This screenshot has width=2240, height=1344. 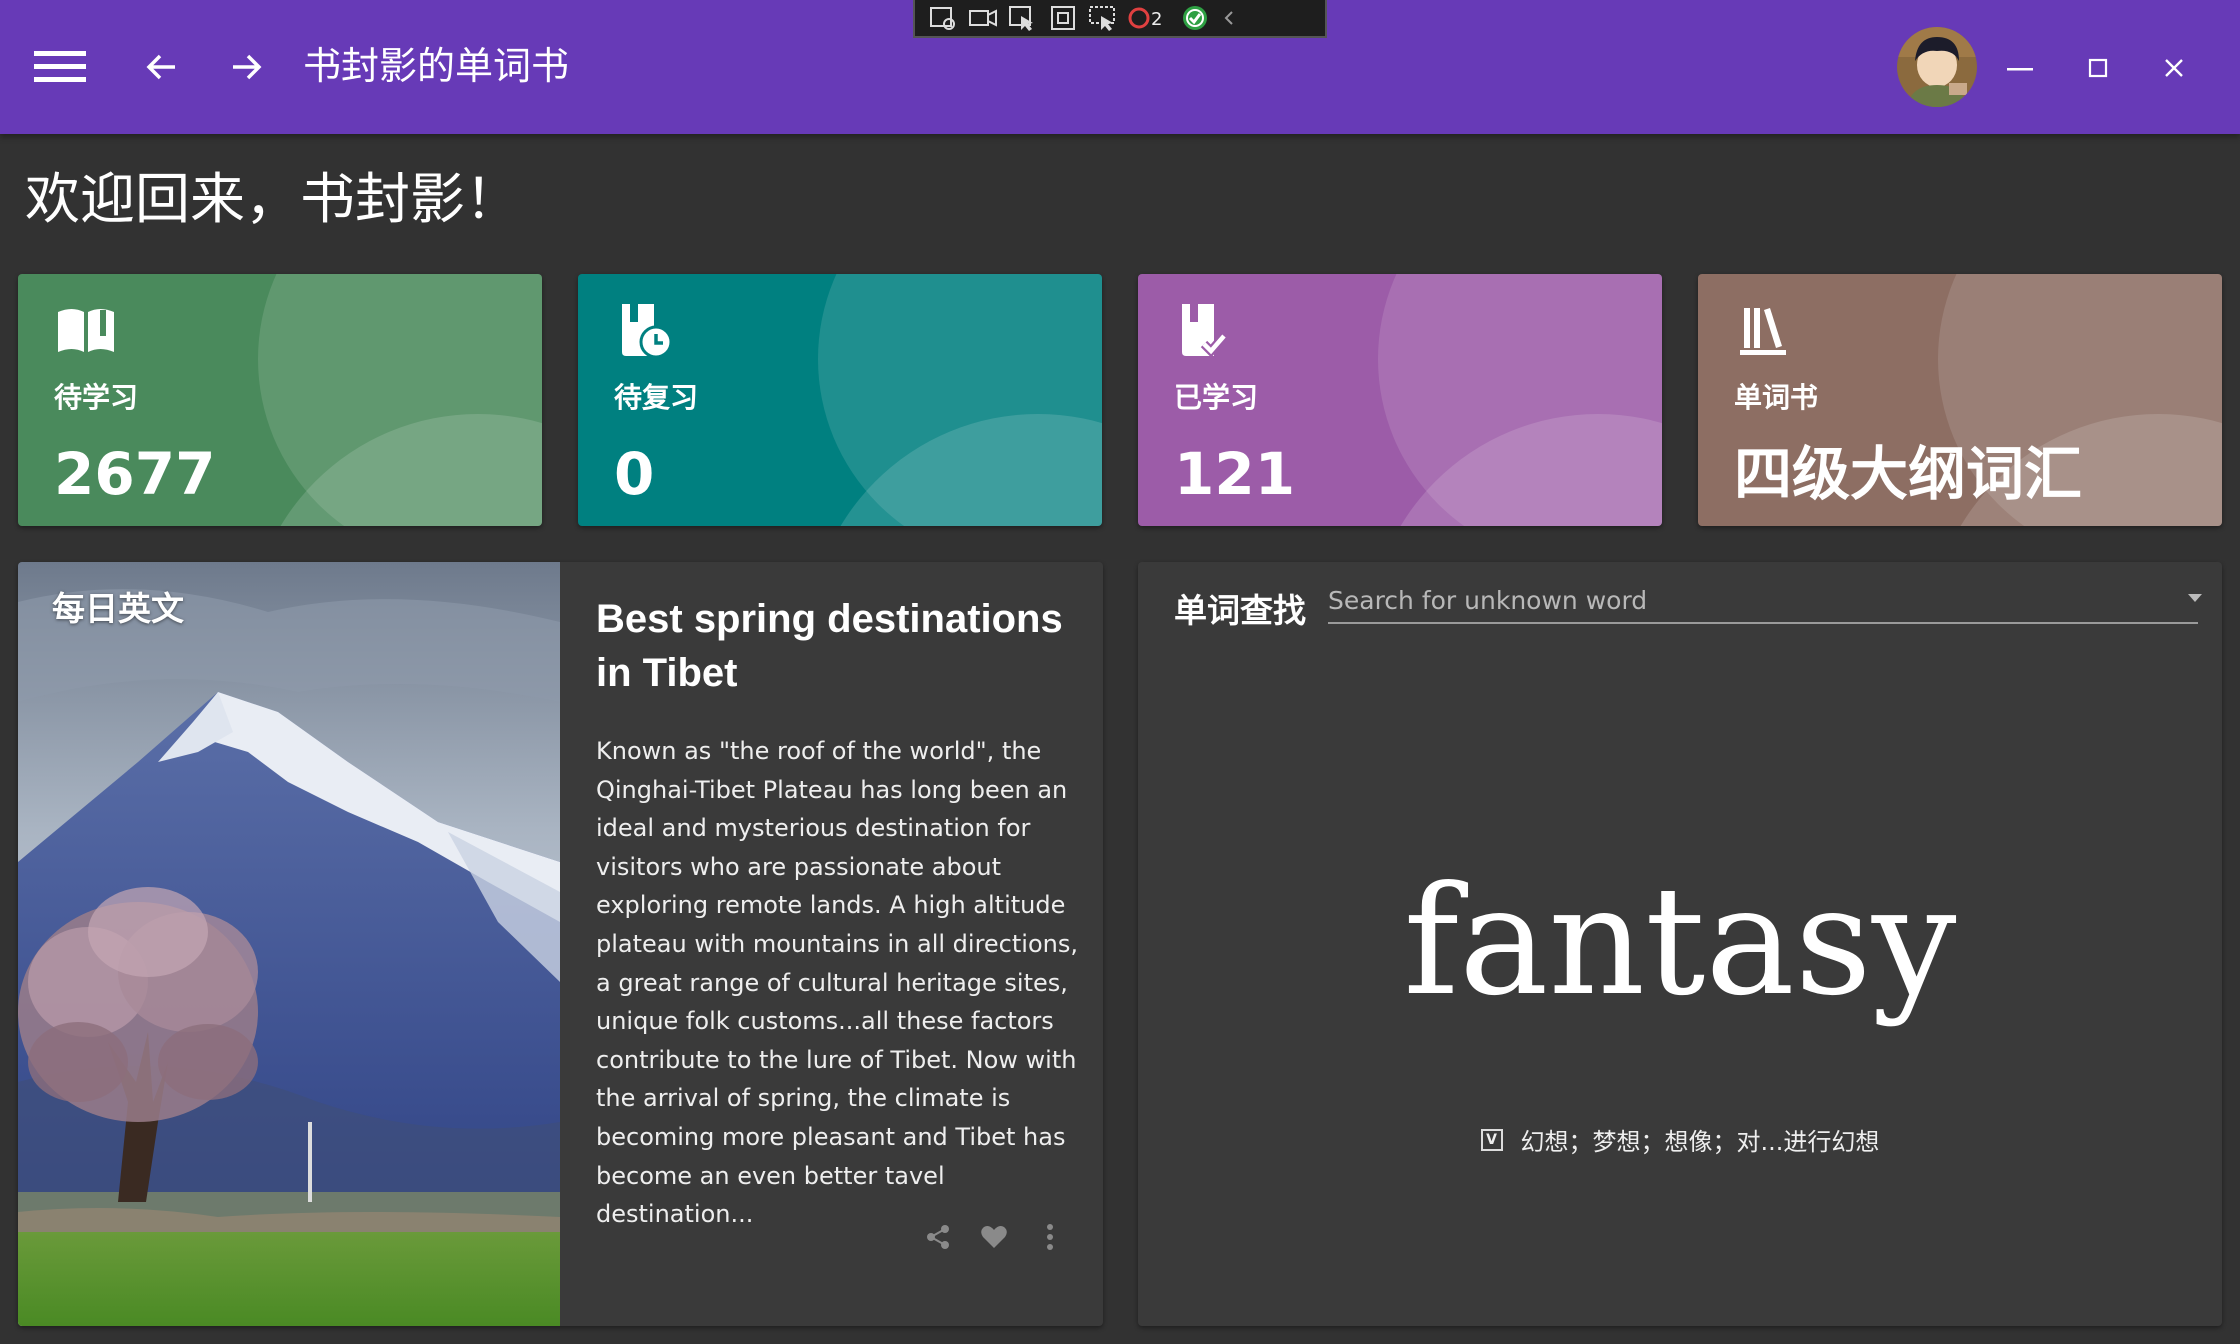 What do you see at coordinates (280, 400) in the screenshot?
I see `stat-card-to-learn: 待学习 2677` at bounding box center [280, 400].